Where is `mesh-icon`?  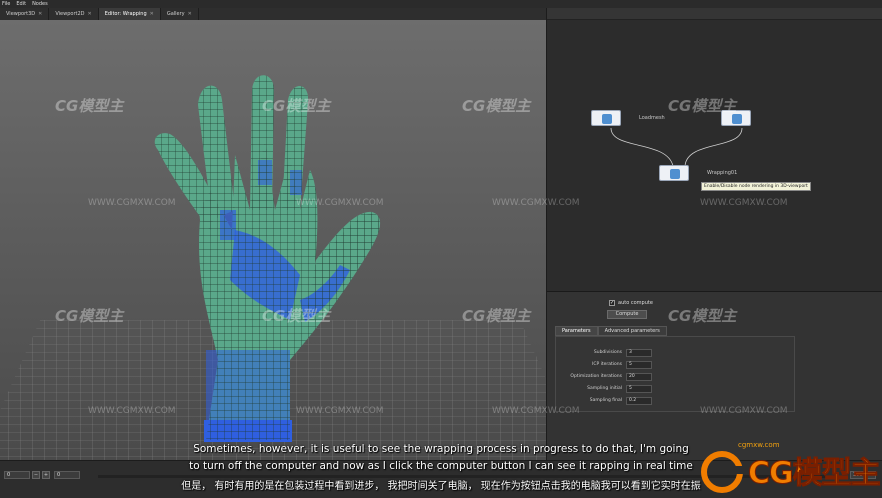 mesh-icon is located at coordinates (607, 119).